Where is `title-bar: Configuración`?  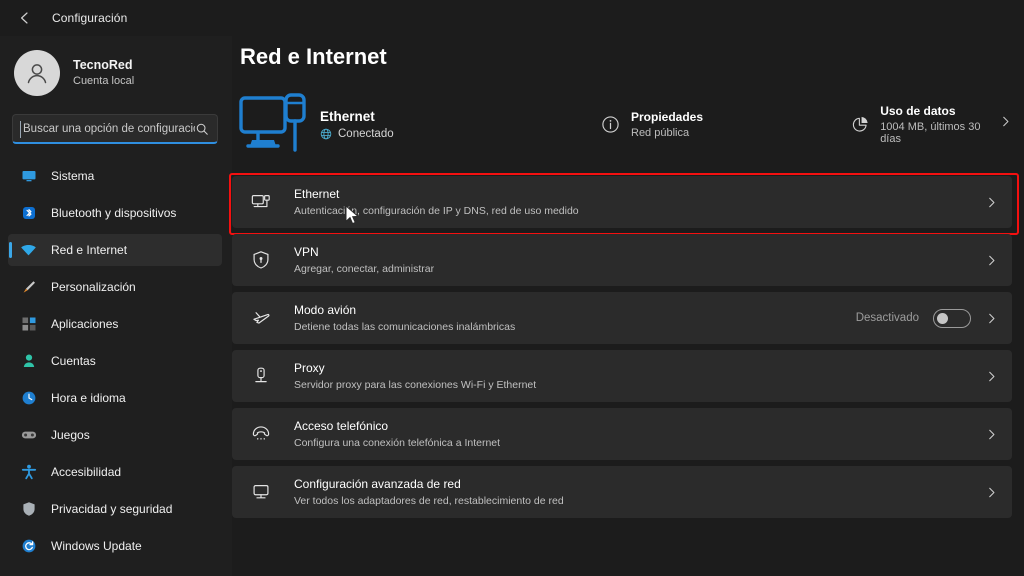 title-bar: Configuración is located at coordinates (512, 18).